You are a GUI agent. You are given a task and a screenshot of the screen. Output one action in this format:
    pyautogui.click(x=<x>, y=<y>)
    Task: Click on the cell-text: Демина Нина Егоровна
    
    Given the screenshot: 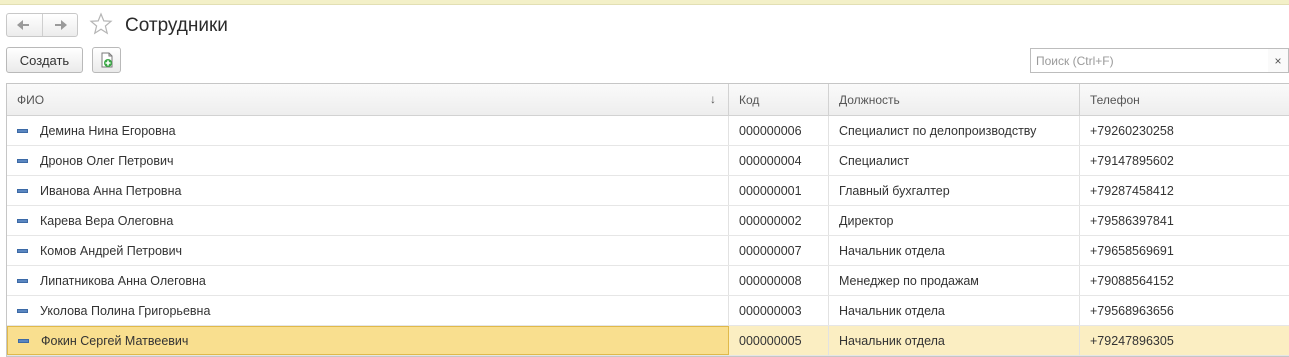 What is the action you would take?
    pyautogui.click(x=108, y=130)
    